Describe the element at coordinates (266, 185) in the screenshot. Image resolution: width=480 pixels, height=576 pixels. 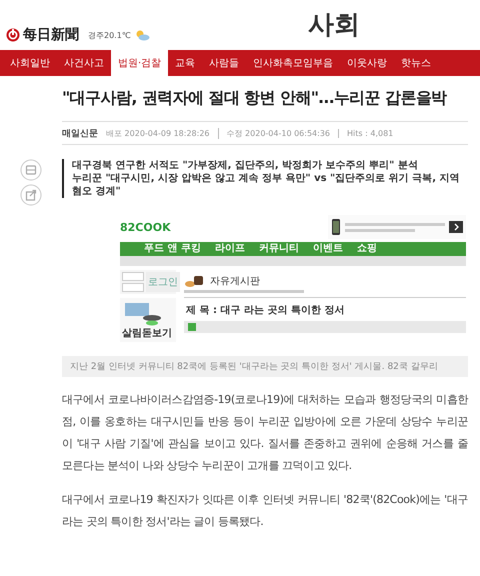
I see `summary-line: 누리꾼 "대구시민, 시장 압박은 않고 계속 정부 욕만" vs "집단주의로 위기 극복, 지역혐오 경계"` at that location.